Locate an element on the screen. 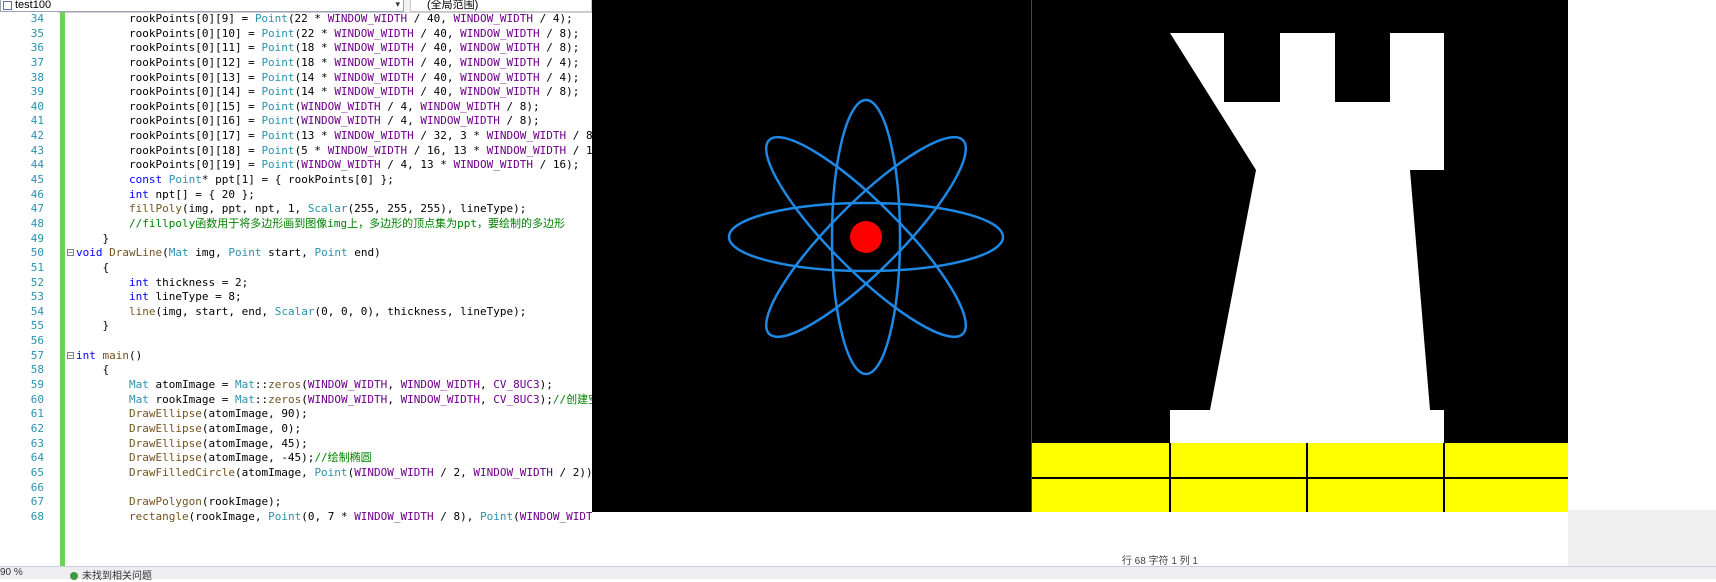  issues-indicator: 未找到相关问题 is located at coordinates (111, 574).